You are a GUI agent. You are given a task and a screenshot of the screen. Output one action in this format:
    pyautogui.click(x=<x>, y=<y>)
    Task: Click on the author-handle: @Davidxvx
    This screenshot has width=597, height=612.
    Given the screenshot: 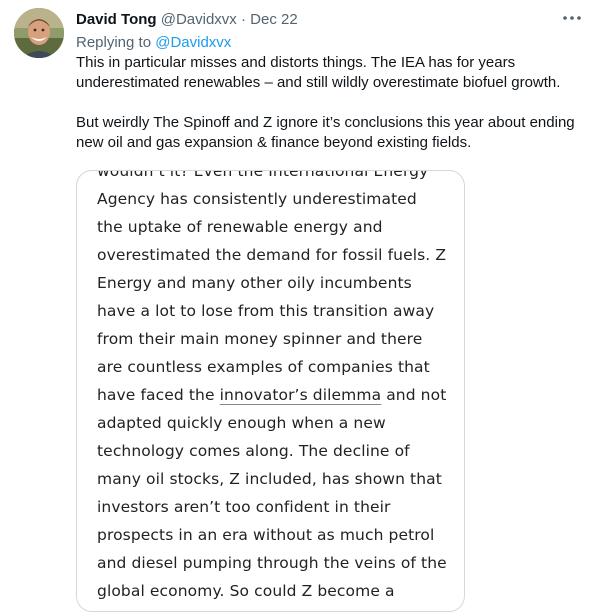 What is the action you would take?
    pyautogui.click(x=199, y=19)
    